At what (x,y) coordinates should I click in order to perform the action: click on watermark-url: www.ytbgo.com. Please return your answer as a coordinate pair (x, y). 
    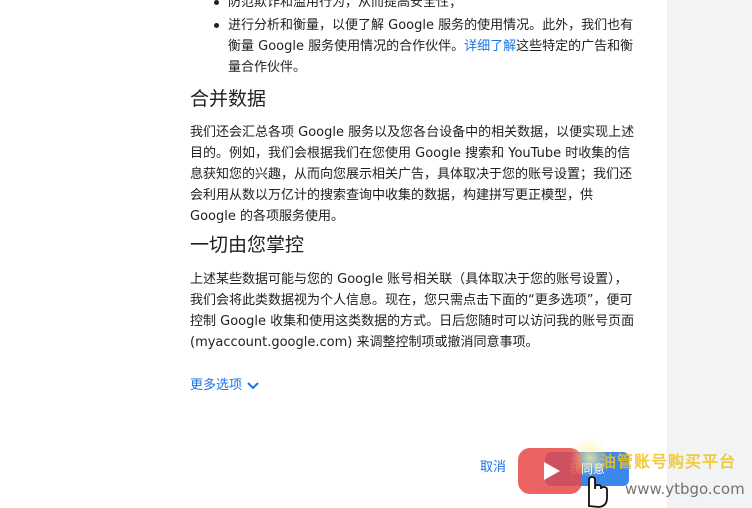
    Looking at the image, I should click on (685, 489).